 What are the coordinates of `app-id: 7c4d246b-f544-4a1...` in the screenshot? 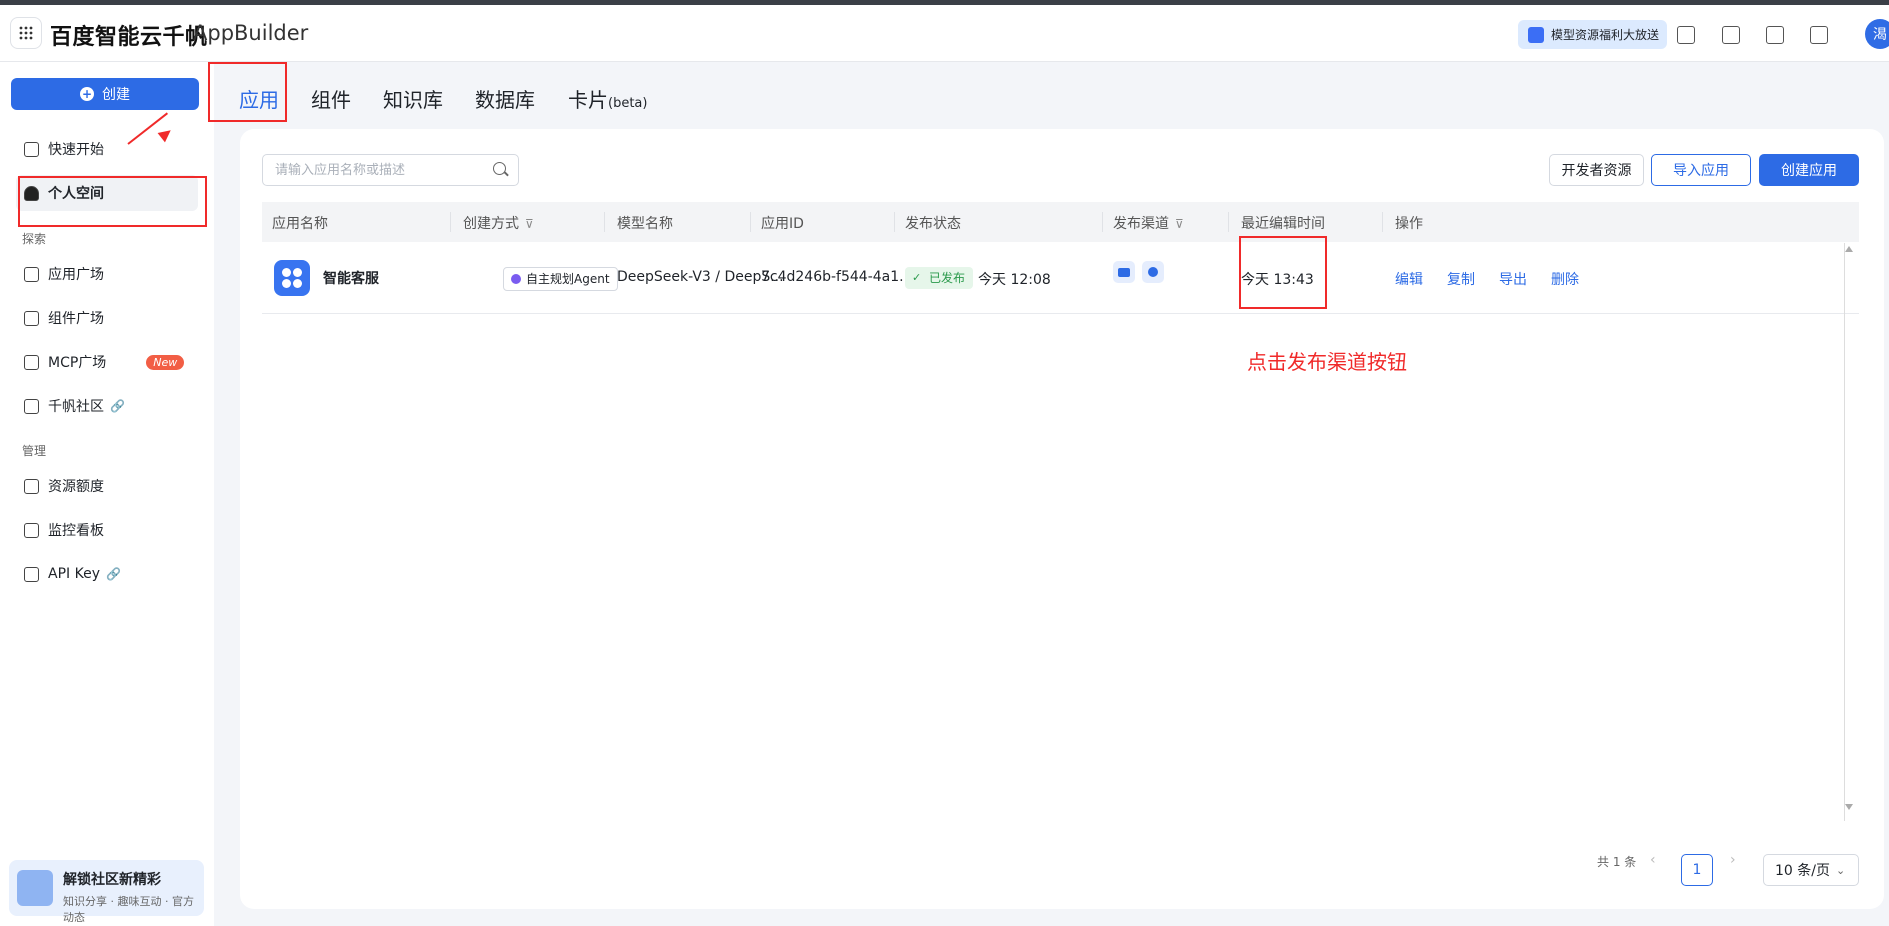 It's located at (837, 277).